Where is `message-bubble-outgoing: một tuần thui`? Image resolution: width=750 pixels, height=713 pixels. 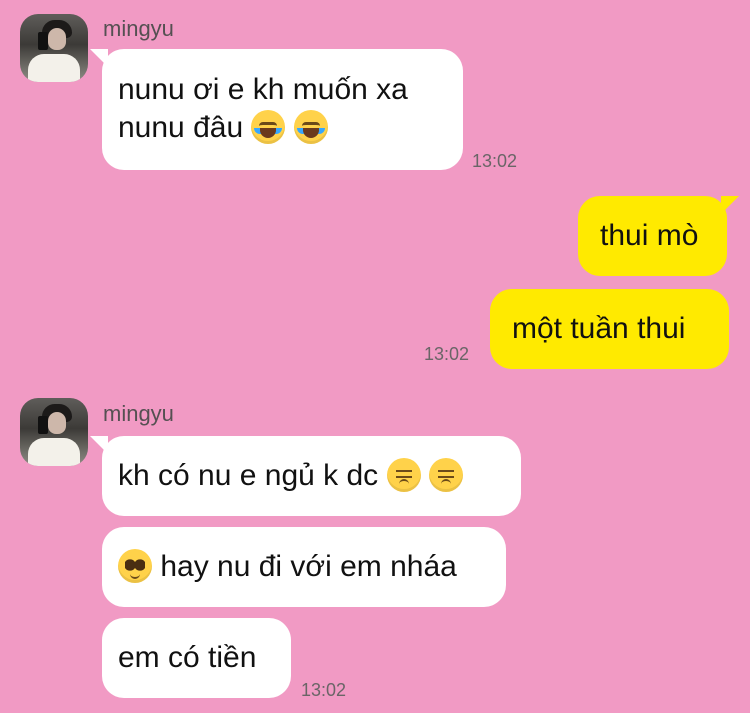 message-bubble-outgoing: một tuần thui is located at coordinates (609, 329).